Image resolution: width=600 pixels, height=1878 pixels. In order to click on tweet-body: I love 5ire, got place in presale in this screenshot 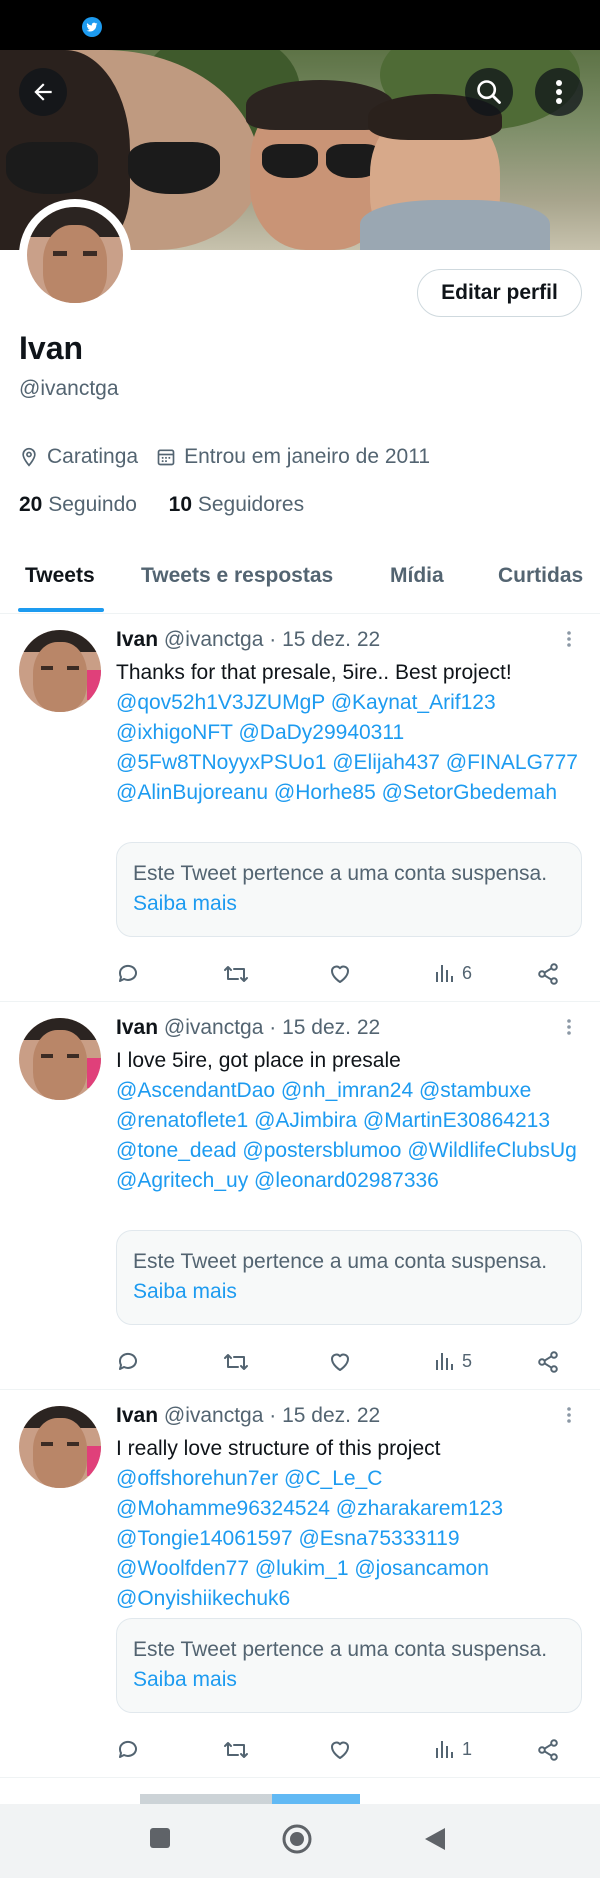, I will do `click(258, 1060)`.